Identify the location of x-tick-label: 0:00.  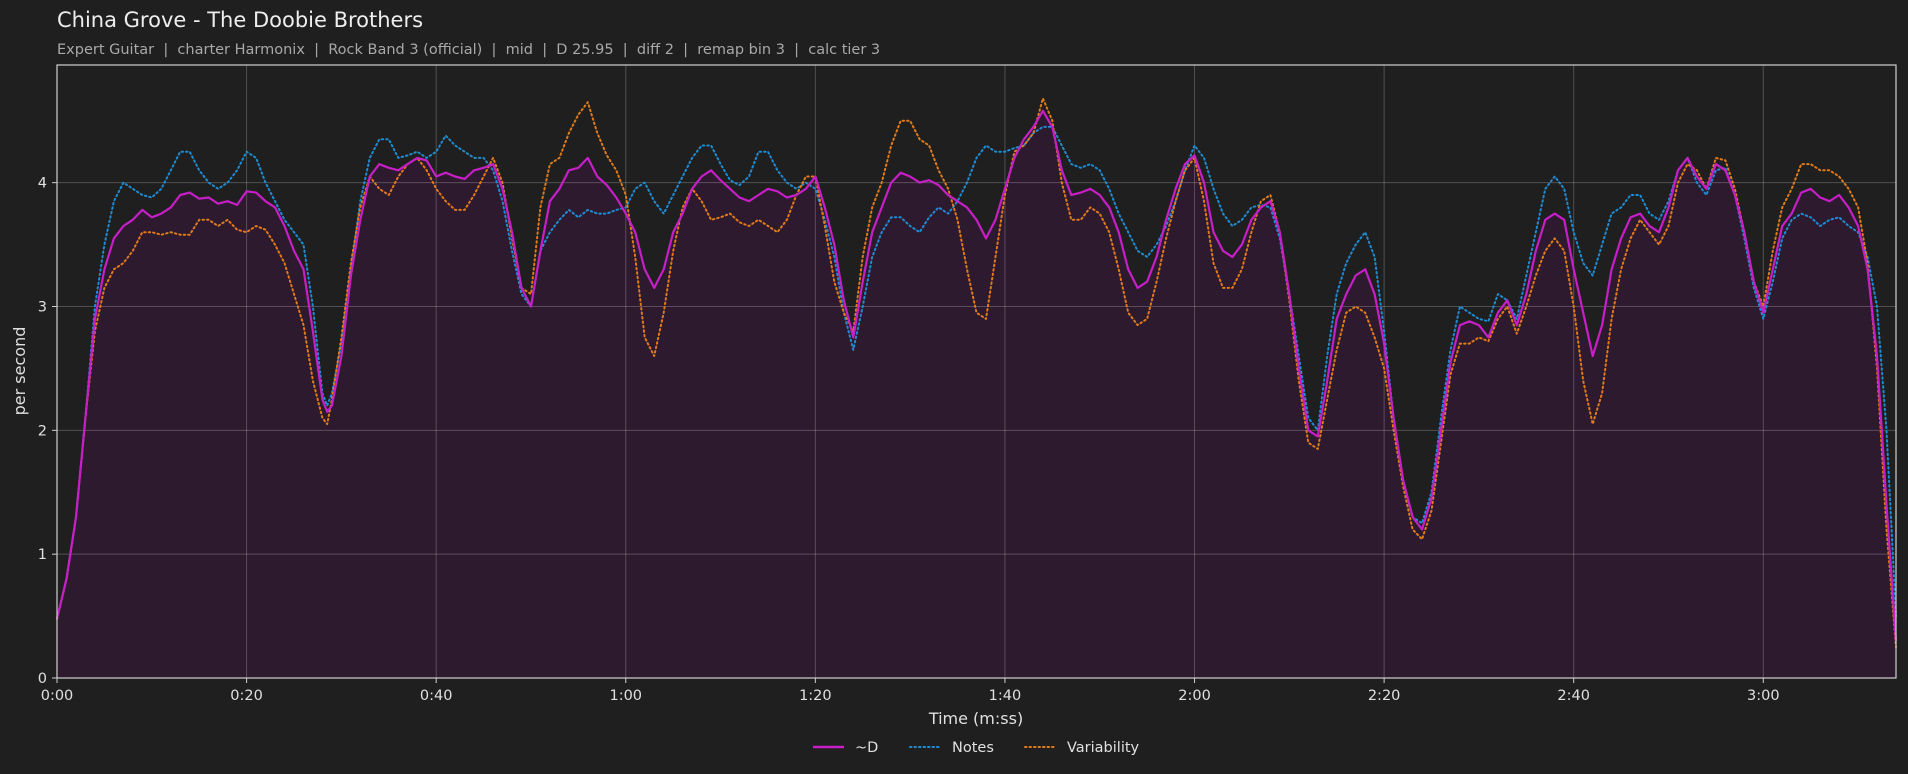
(57, 696).